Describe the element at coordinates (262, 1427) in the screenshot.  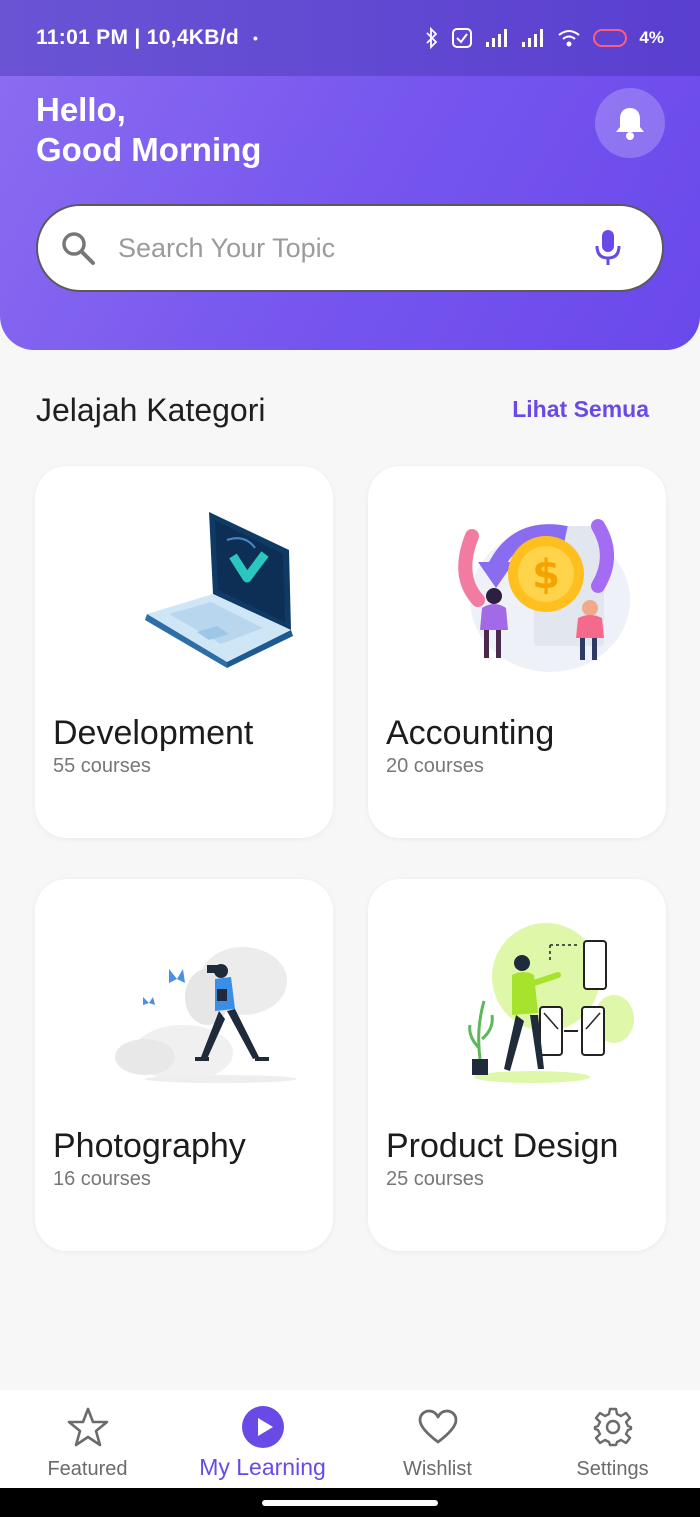
I see `play-icon` at that location.